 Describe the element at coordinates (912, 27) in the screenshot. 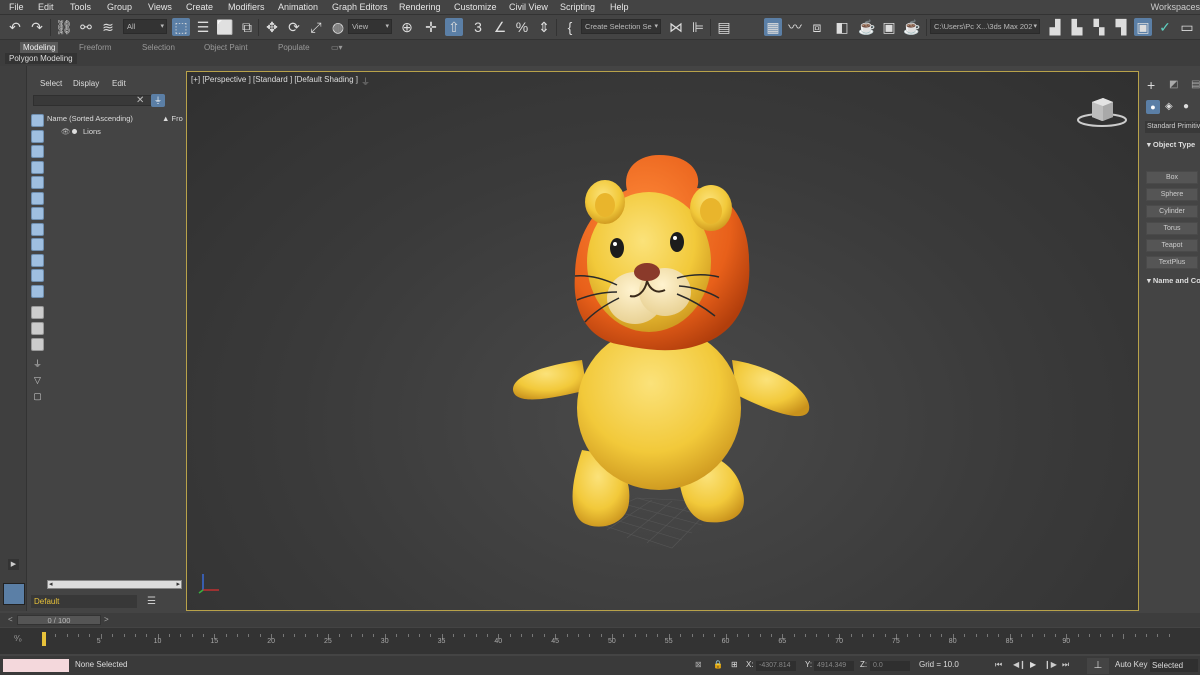

I see `render-production-icon: ☕` at that location.